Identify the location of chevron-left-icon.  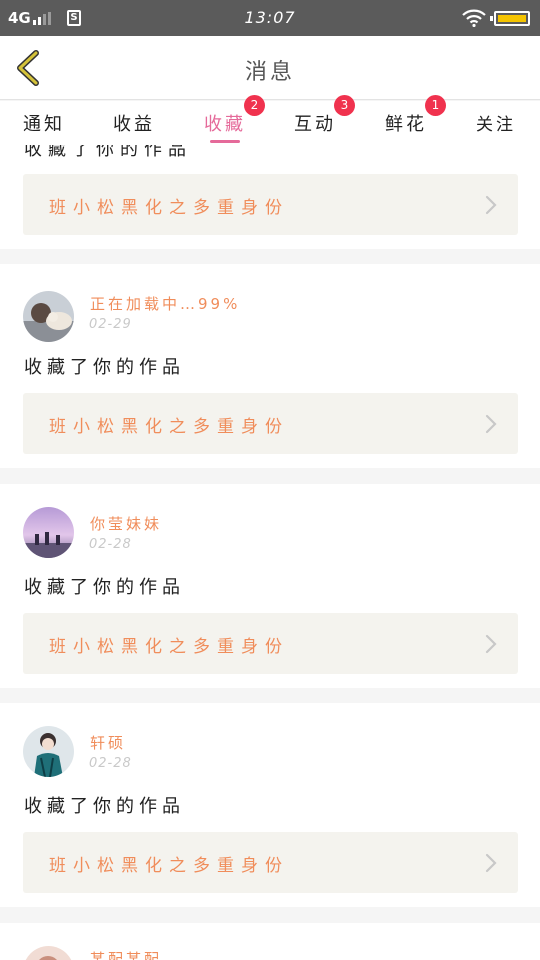
(28, 68).